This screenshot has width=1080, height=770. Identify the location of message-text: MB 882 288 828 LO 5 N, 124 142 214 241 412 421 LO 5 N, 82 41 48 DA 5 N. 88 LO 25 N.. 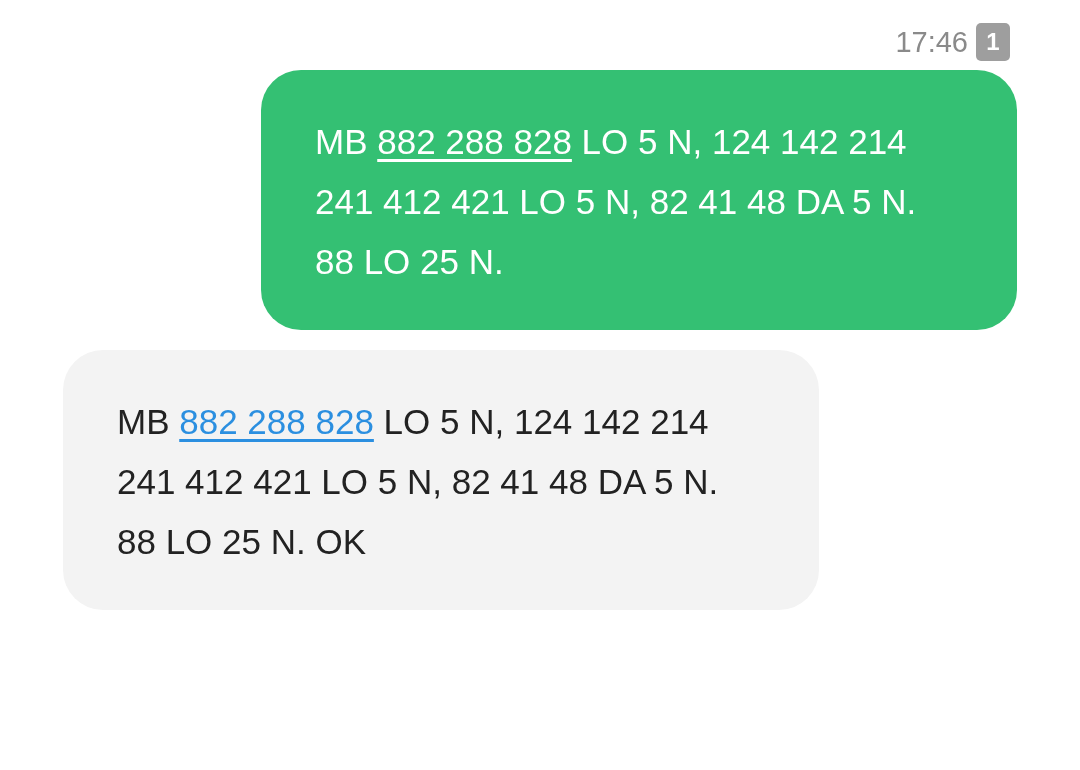
(616, 202).